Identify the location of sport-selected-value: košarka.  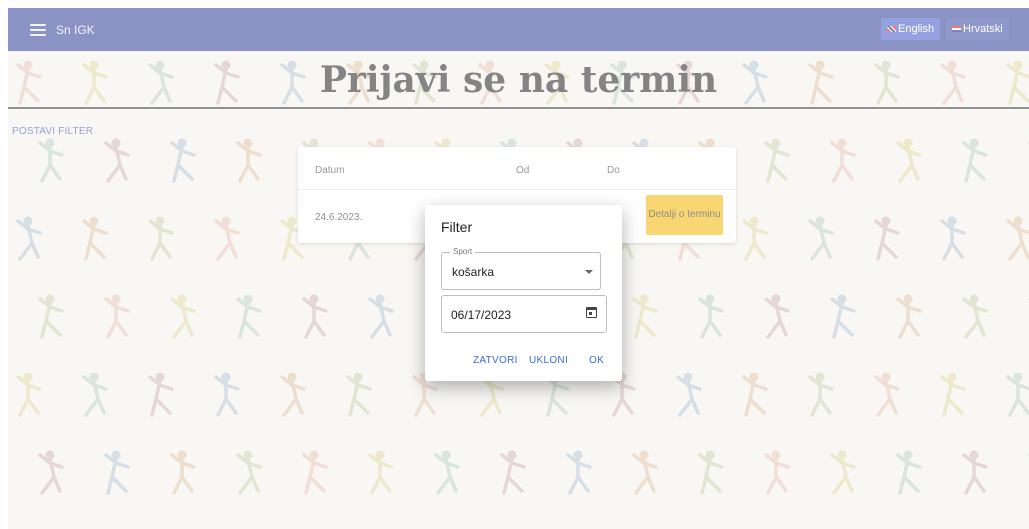
(473, 272).